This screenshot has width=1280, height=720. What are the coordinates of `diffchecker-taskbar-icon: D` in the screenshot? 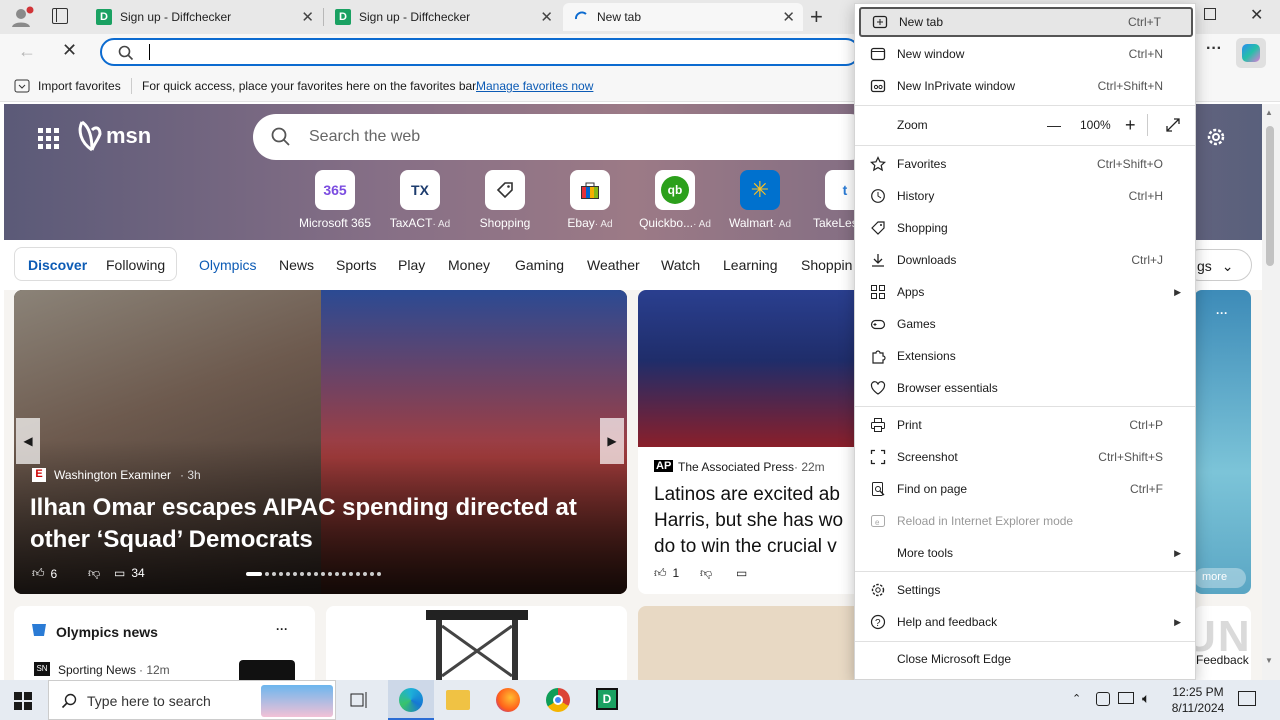 It's located at (607, 699).